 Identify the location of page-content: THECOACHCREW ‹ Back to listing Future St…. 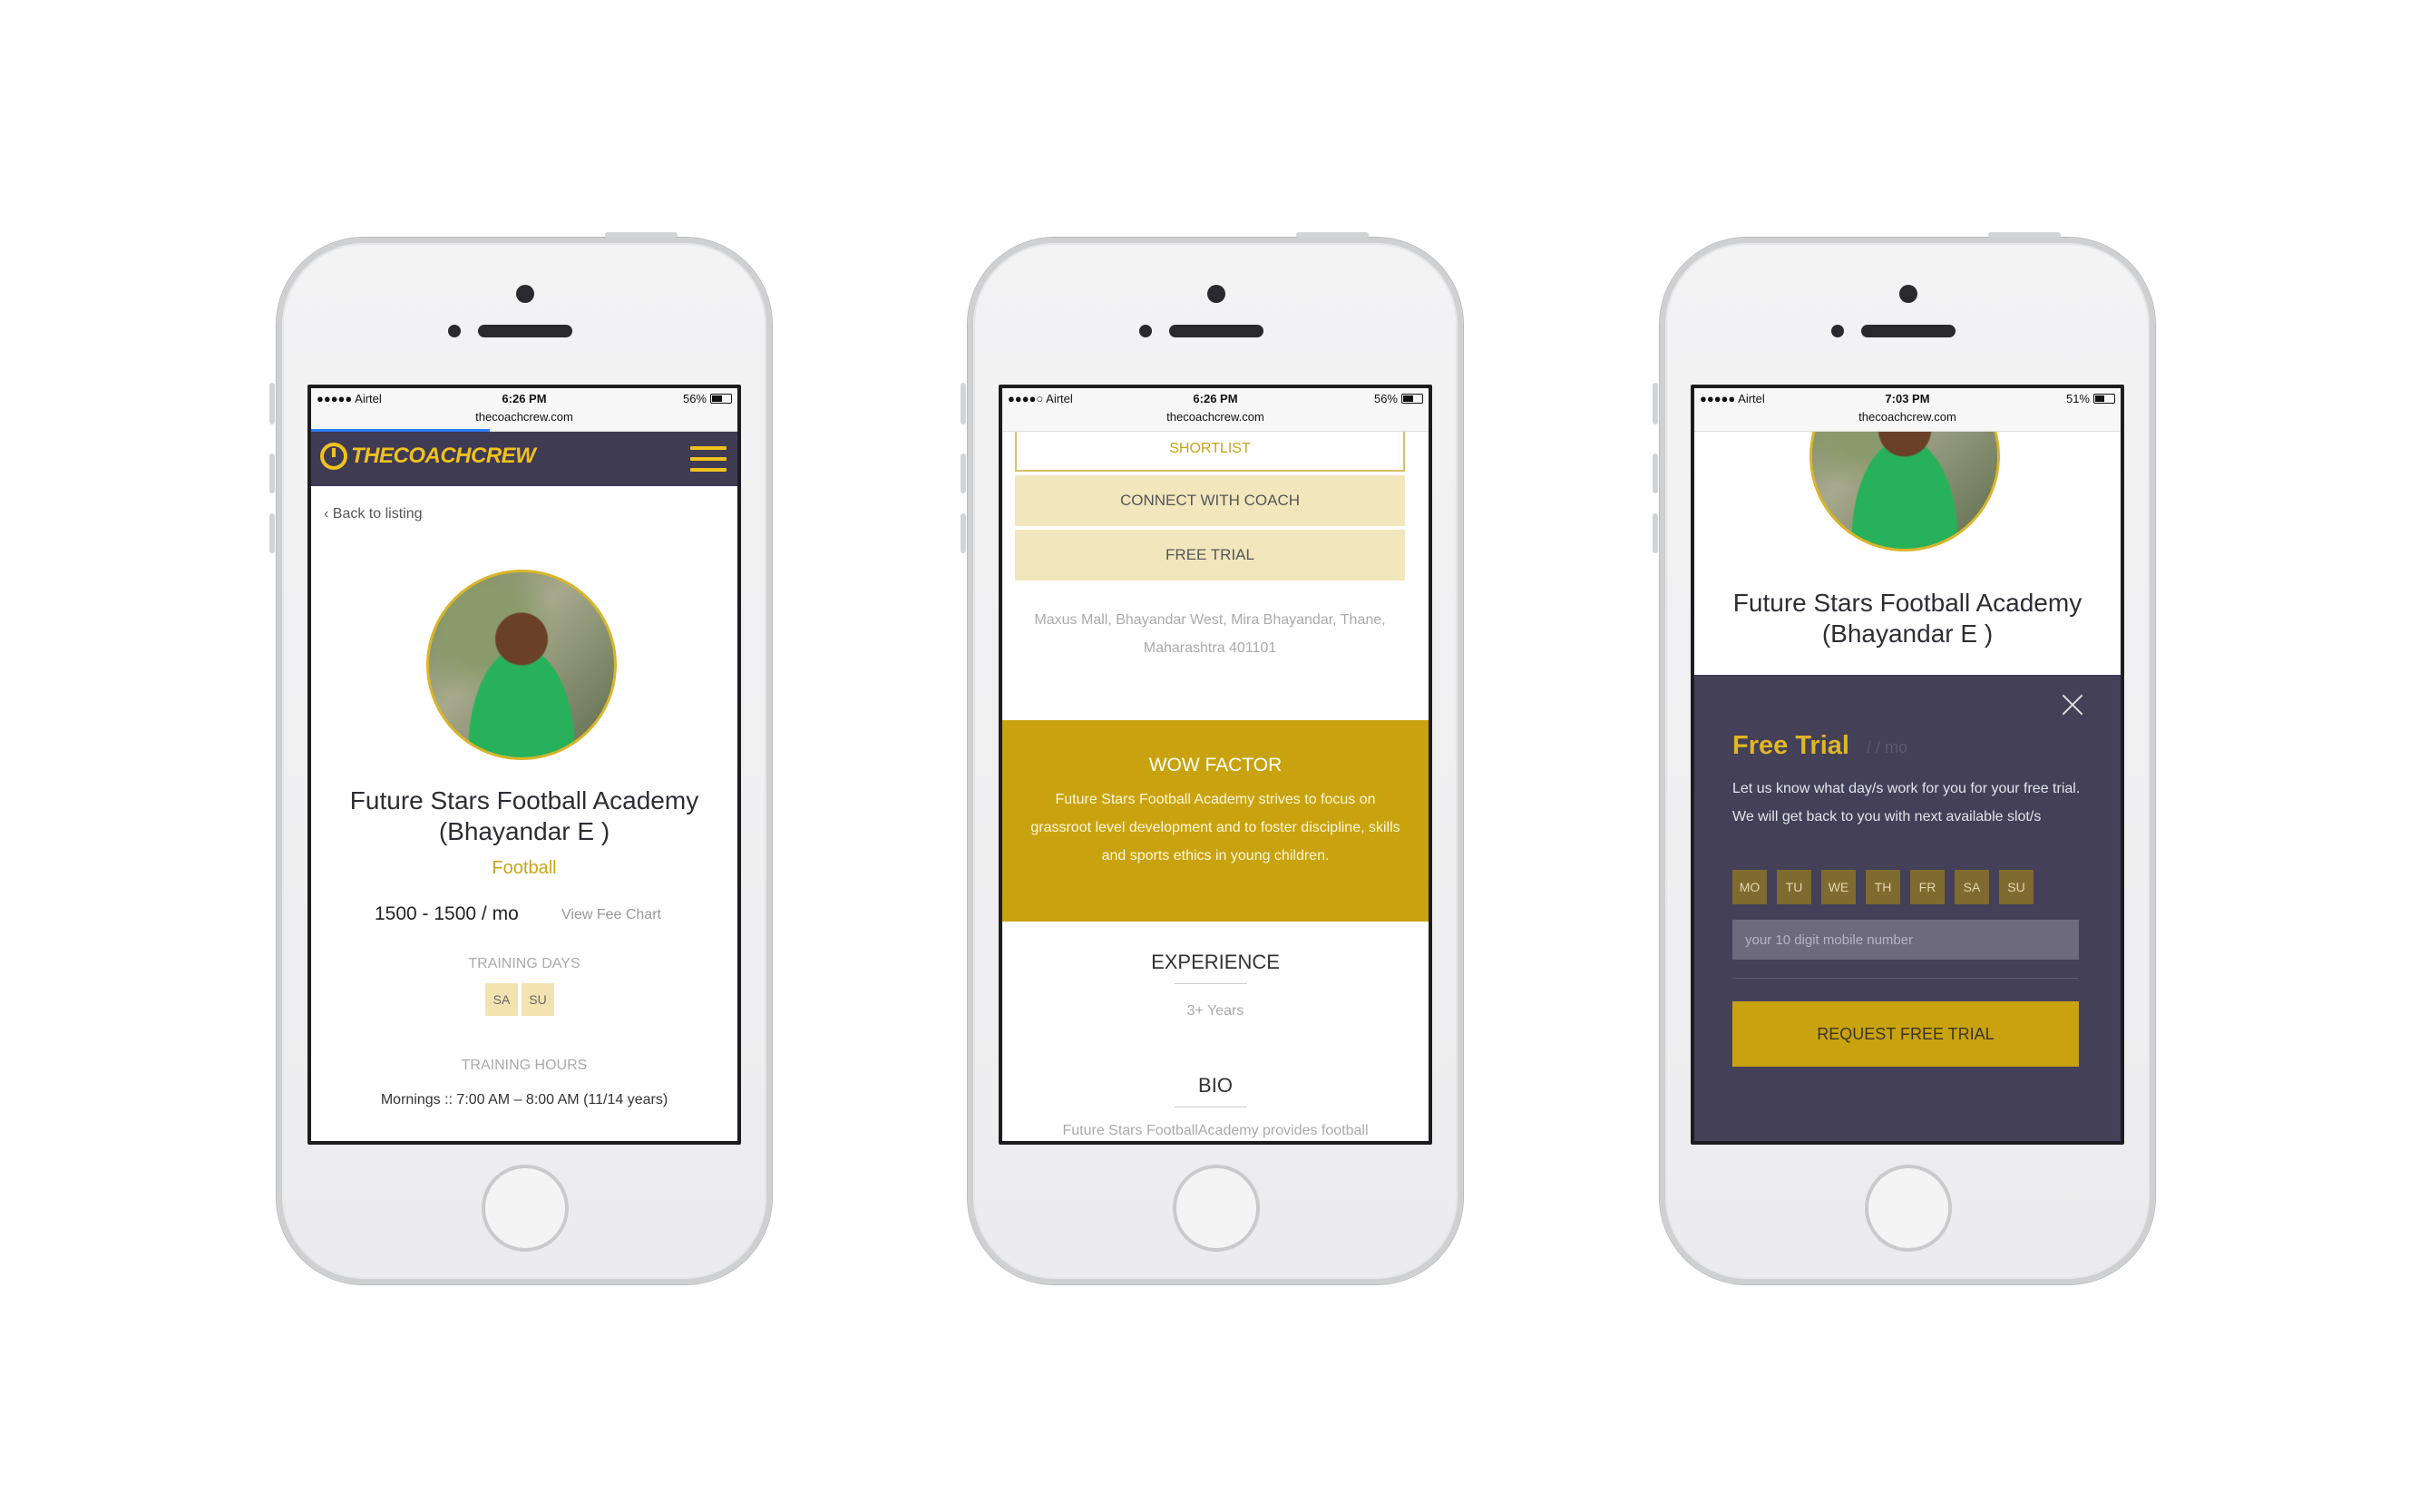
(524, 786).